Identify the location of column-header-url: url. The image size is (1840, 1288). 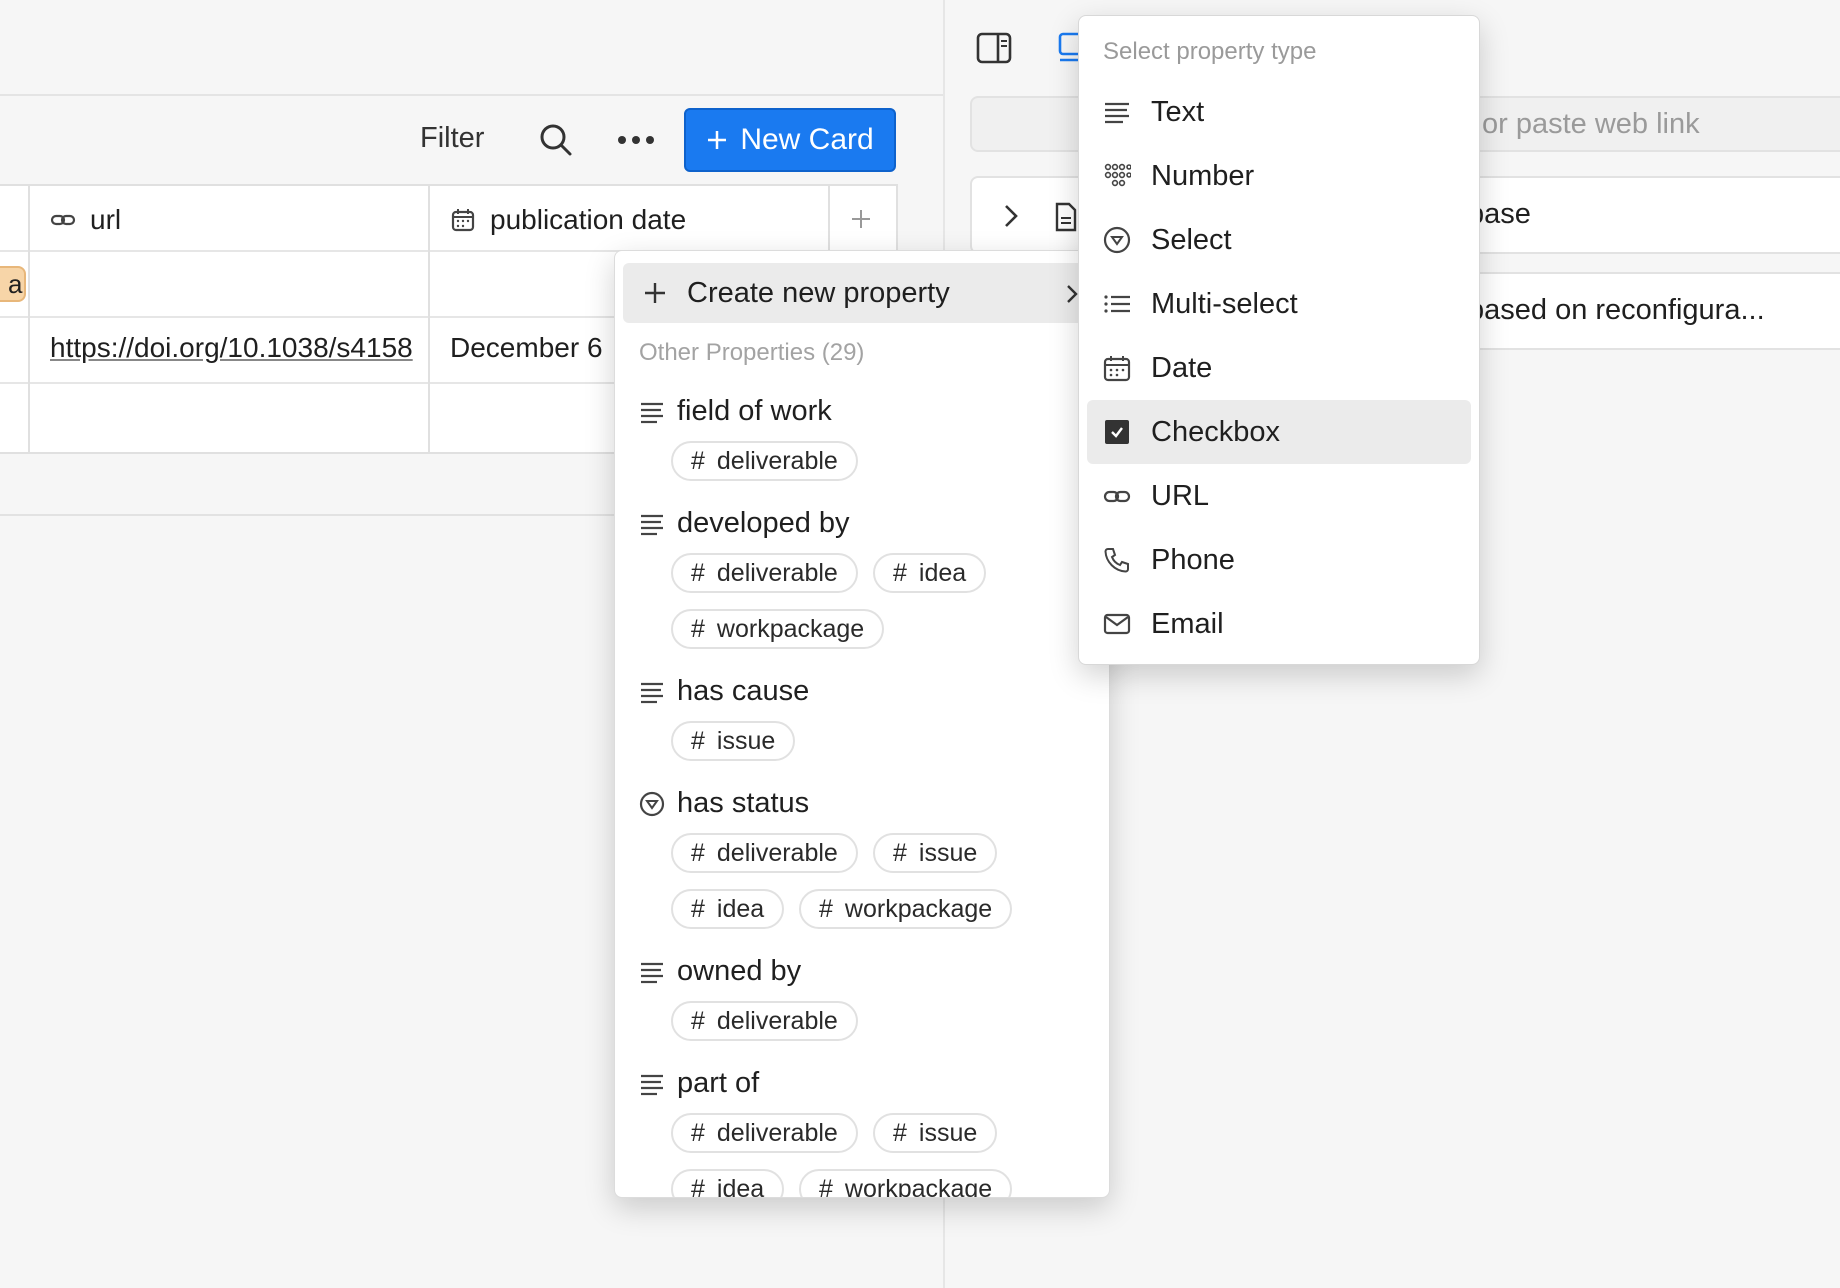
(85, 220).